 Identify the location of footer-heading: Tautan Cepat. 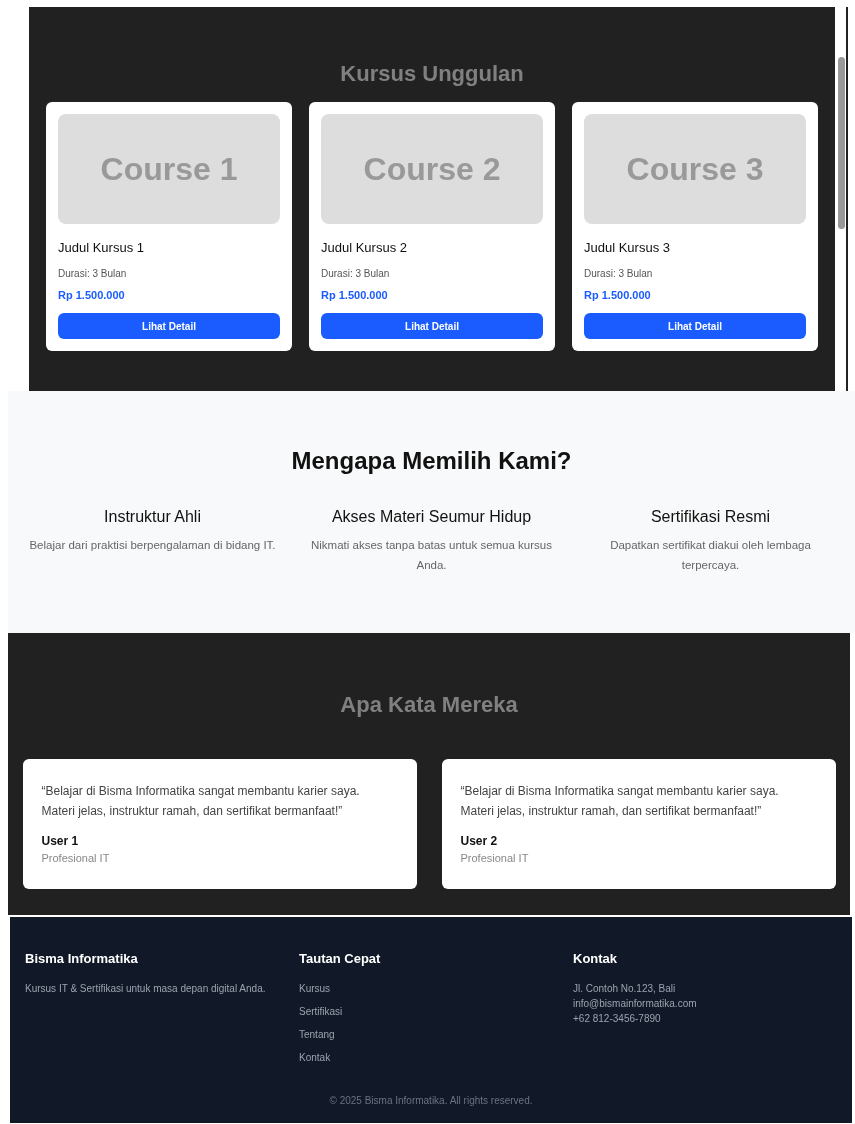
(340, 959).